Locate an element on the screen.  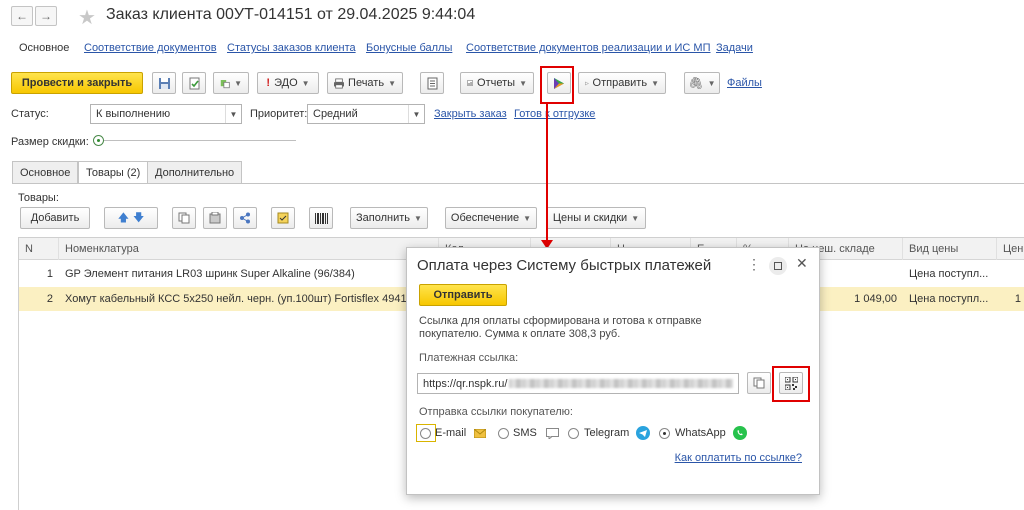
print-button: Печать ▼ is located at coordinates (365, 83).